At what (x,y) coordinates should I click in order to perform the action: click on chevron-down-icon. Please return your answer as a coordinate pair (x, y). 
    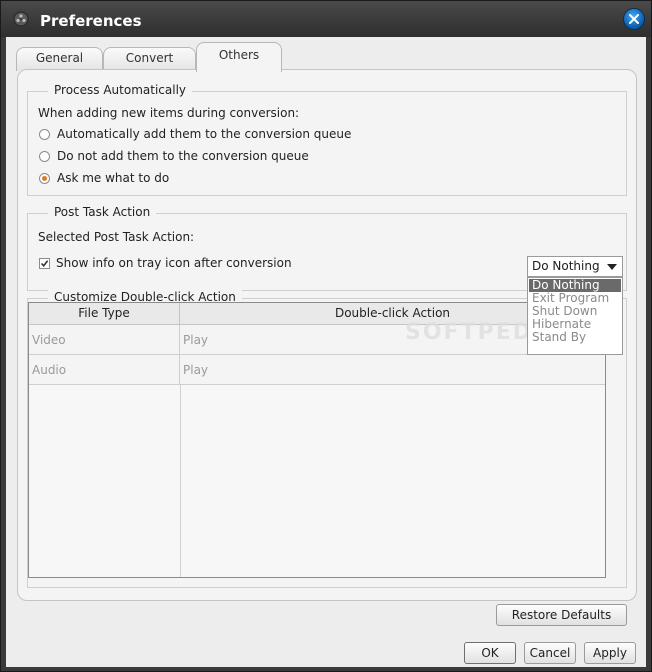
    Looking at the image, I should click on (612, 267).